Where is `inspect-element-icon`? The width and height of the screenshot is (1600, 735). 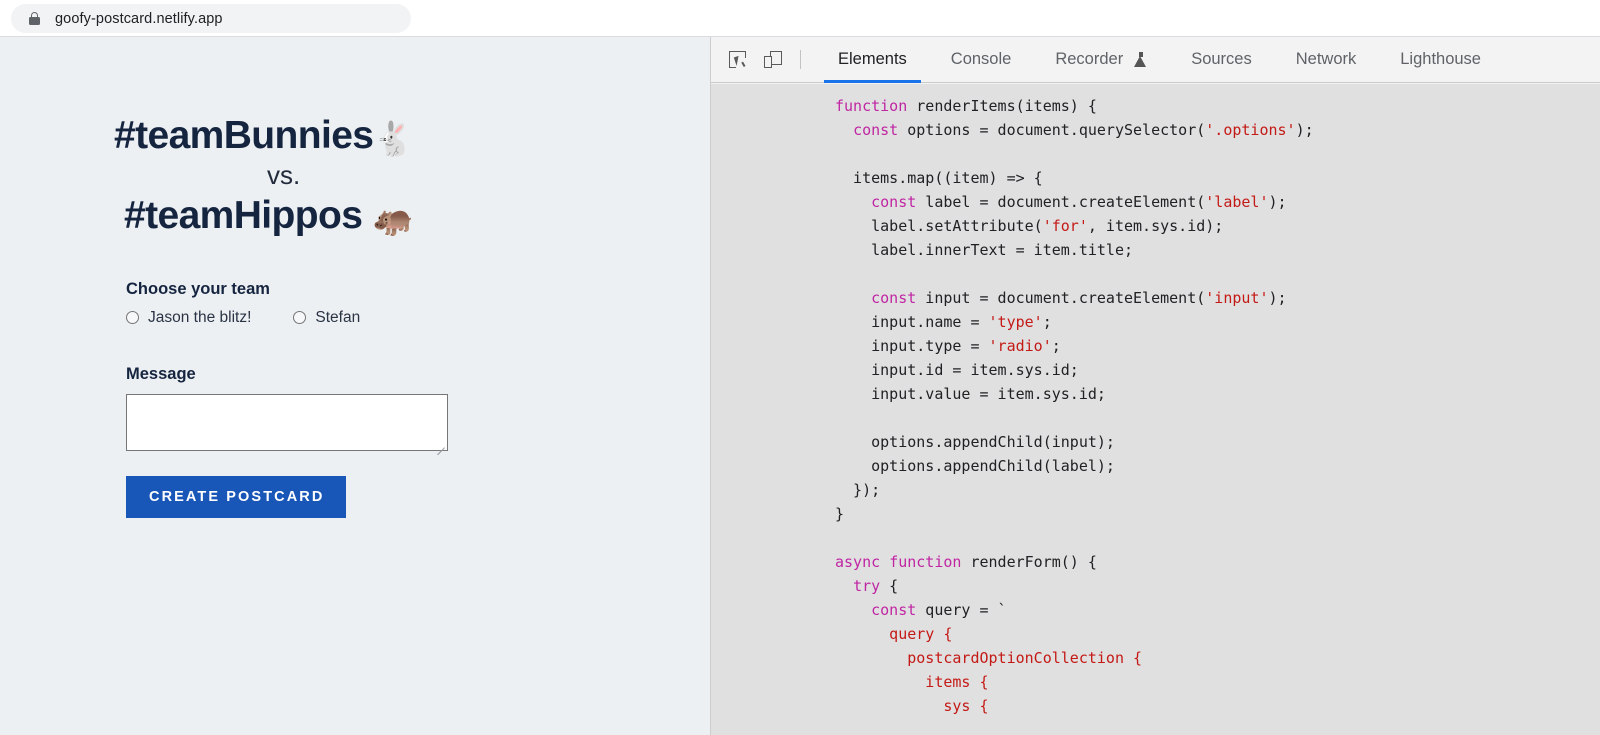 inspect-element-icon is located at coordinates (737, 60).